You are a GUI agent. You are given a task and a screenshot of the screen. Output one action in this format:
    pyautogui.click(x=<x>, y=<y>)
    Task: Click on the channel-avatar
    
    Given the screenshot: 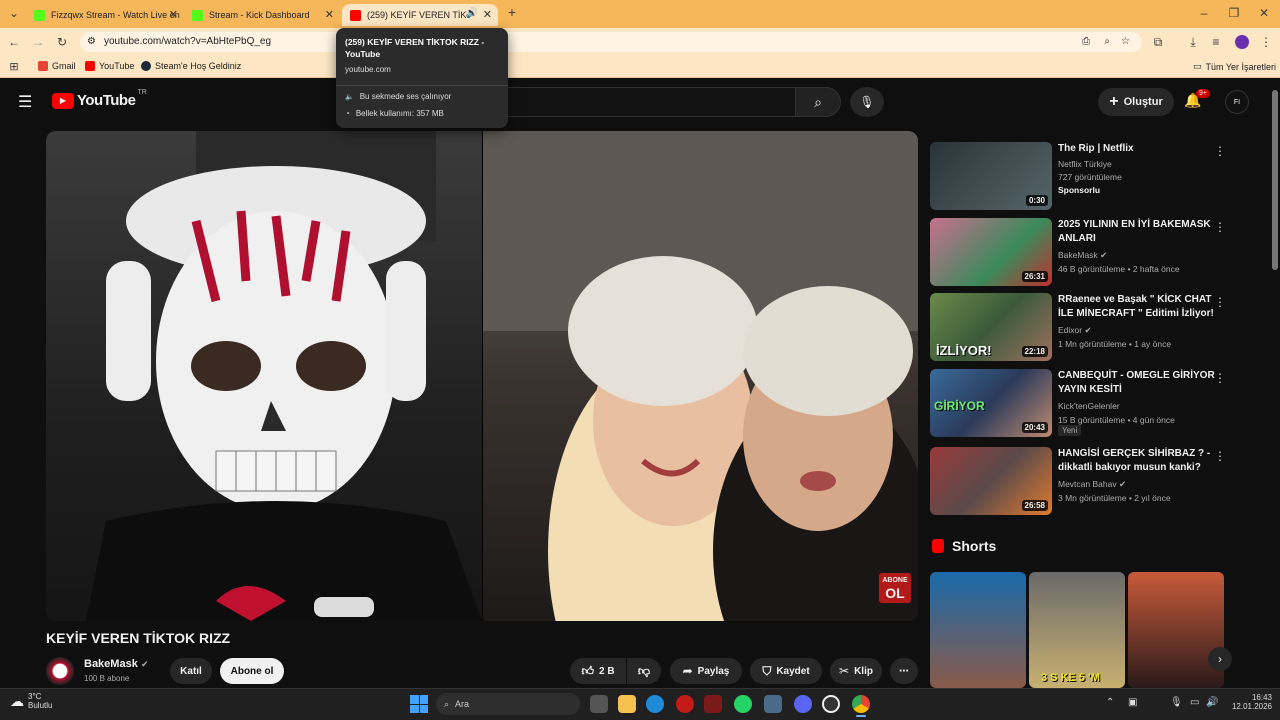 What is the action you would take?
    pyautogui.click(x=60, y=671)
    